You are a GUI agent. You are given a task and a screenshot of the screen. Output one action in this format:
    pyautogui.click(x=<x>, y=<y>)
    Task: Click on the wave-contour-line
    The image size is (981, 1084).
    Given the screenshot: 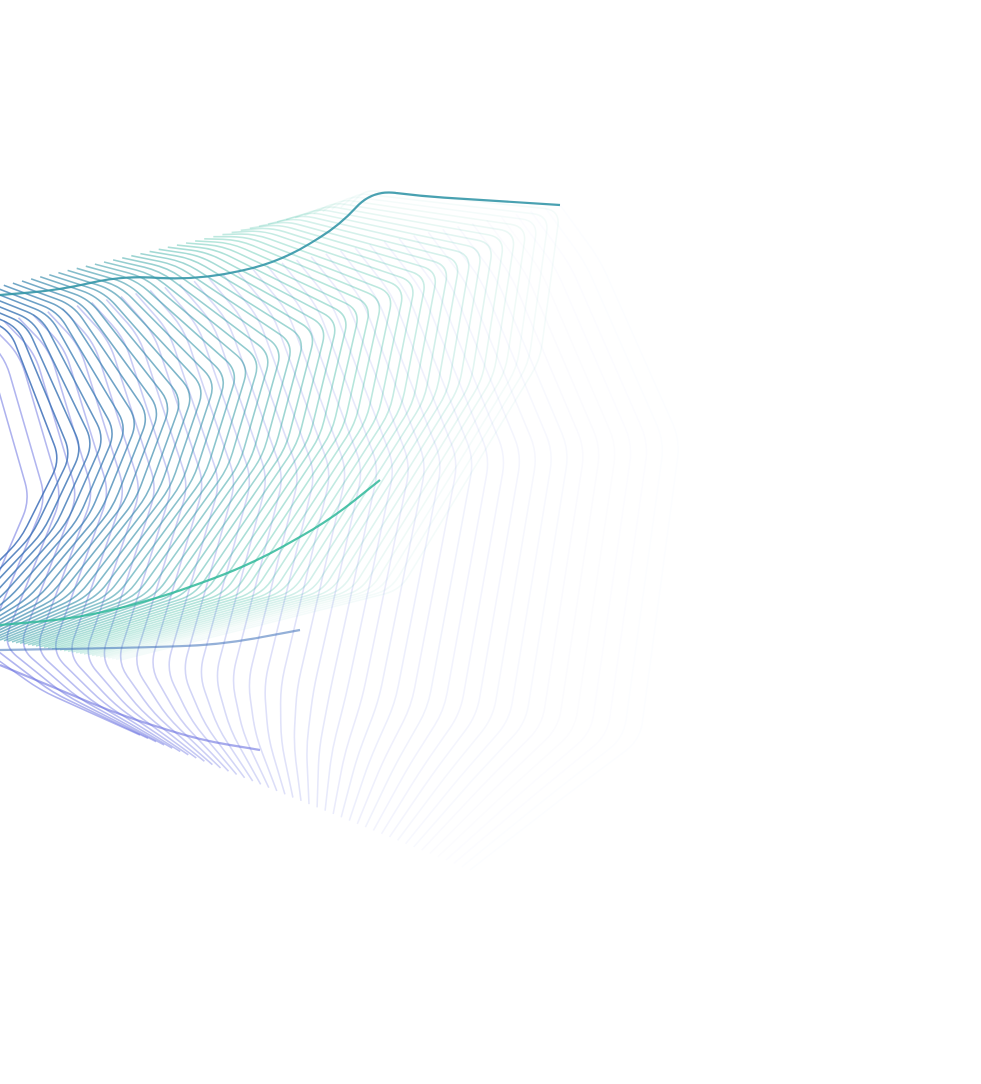 What is the action you would take?
    pyautogui.click(x=280, y=244)
    